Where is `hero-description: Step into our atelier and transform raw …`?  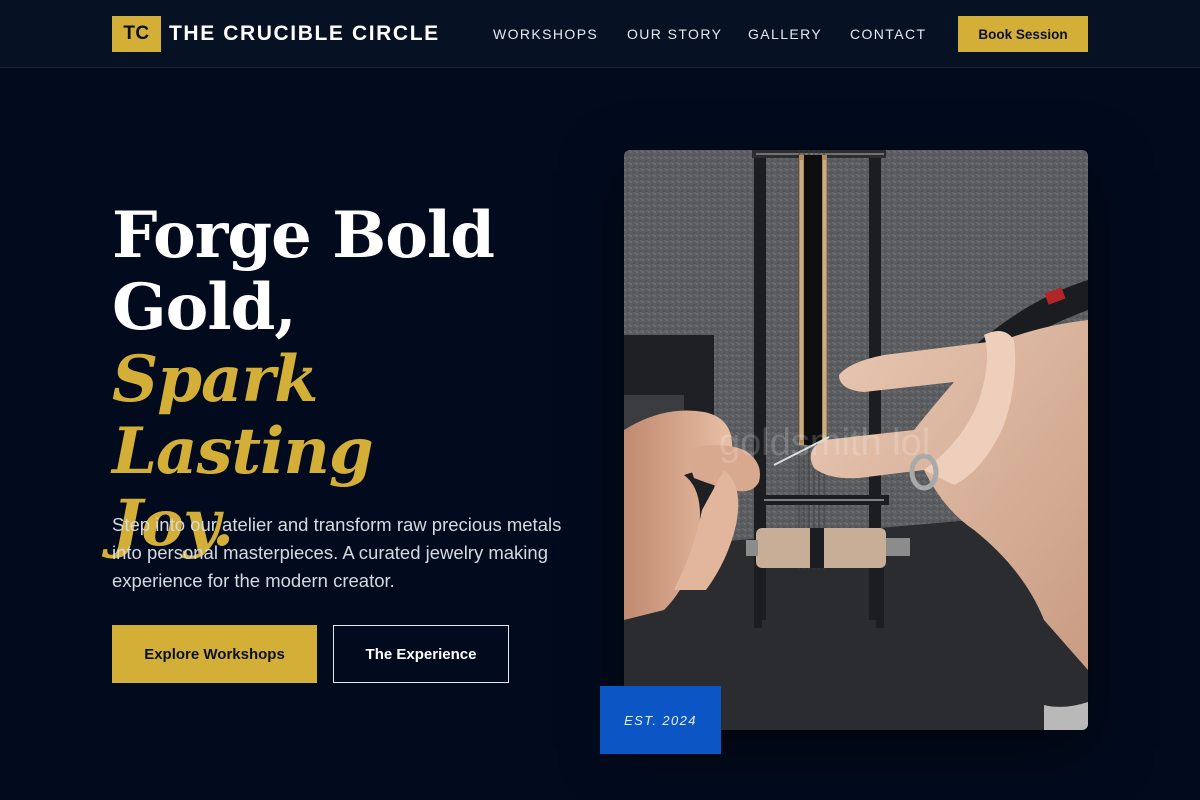 hero-description: Step into our atelier and transform raw … is located at coordinates (337, 552).